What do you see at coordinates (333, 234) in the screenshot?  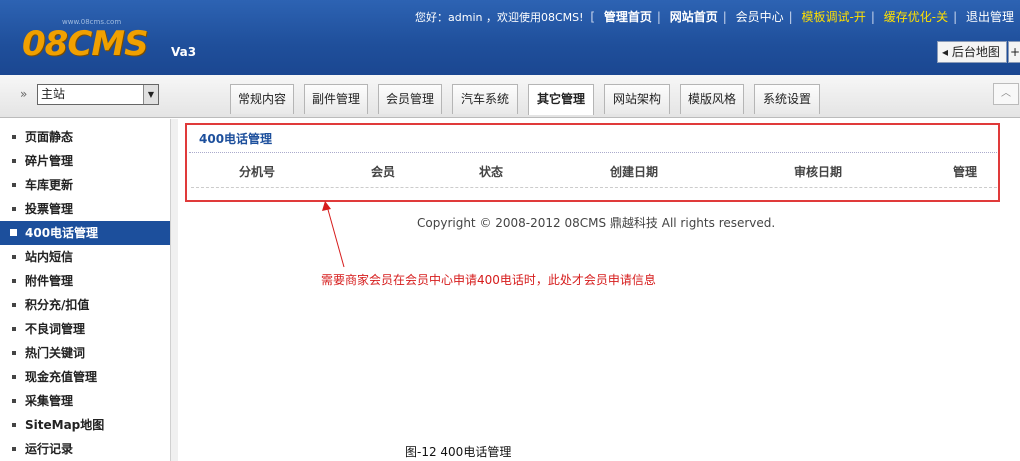 I see `annotation-arrow-icon` at bounding box center [333, 234].